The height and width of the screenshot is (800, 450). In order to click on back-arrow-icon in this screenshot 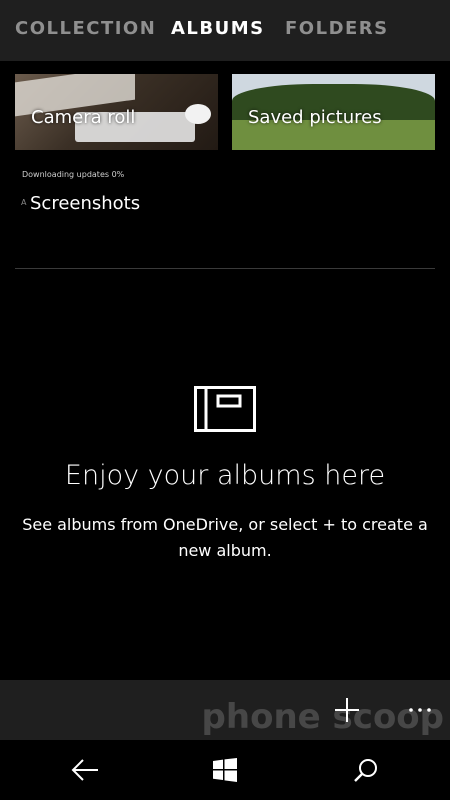, I will do `click(84, 770)`.